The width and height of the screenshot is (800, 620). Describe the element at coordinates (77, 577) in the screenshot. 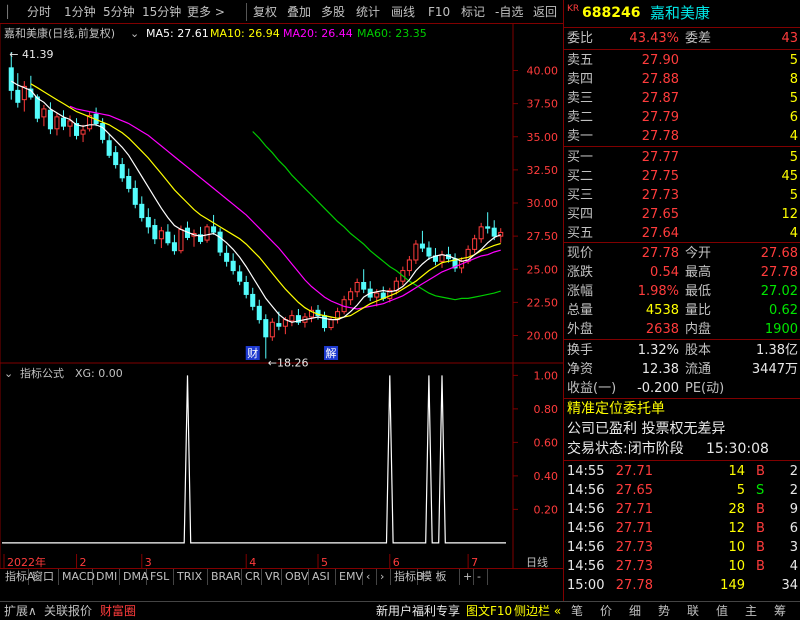

I see `indicator-tab: MACD` at that location.